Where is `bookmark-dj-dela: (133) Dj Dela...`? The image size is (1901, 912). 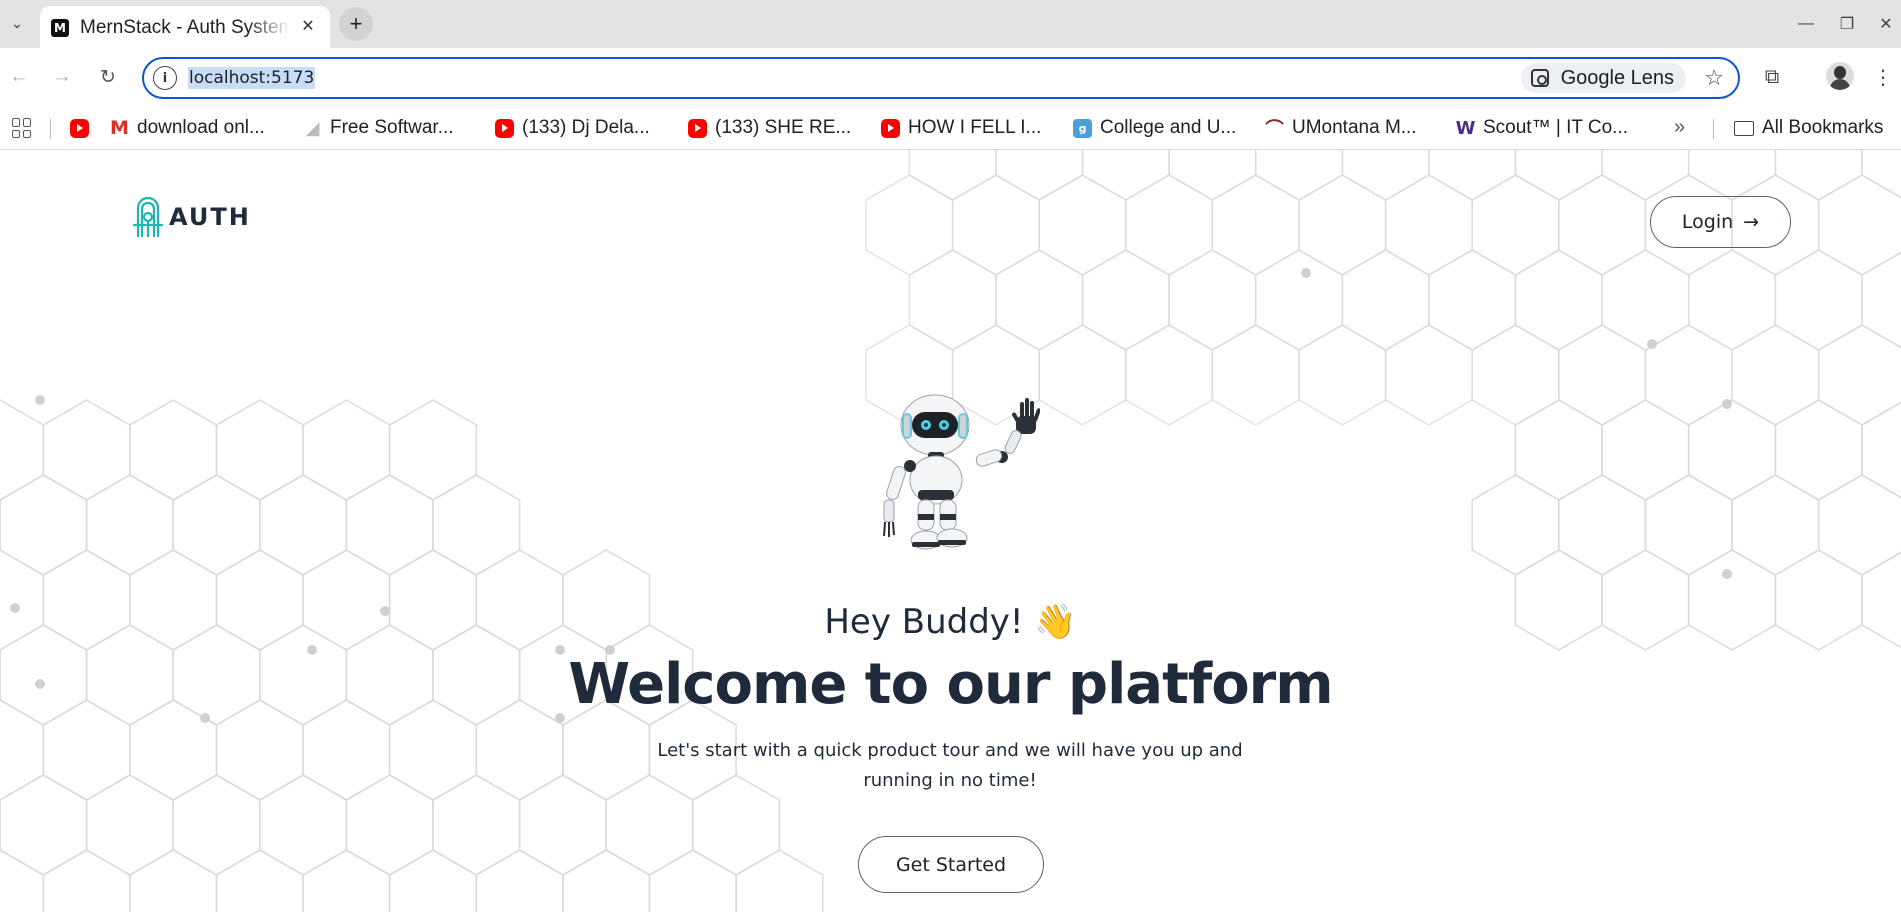
bookmark-dj-dela: (133) Dj Dela... is located at coordinates (572, 128).